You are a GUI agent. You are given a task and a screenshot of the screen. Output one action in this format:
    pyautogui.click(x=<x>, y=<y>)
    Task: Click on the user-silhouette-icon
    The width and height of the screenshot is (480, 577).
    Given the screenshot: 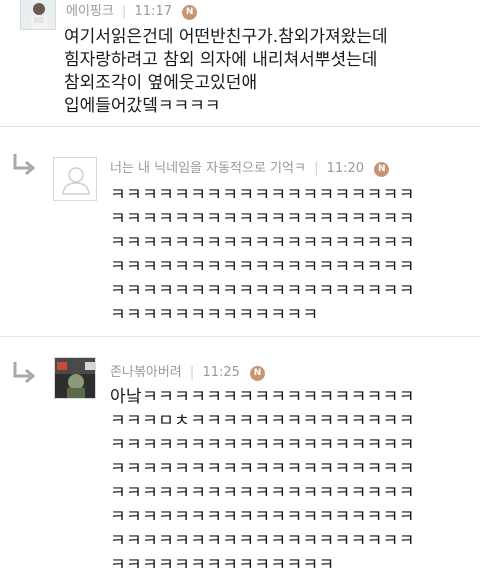 What is the action you would take?
    pyautogui.click(x=75, y=179)
    